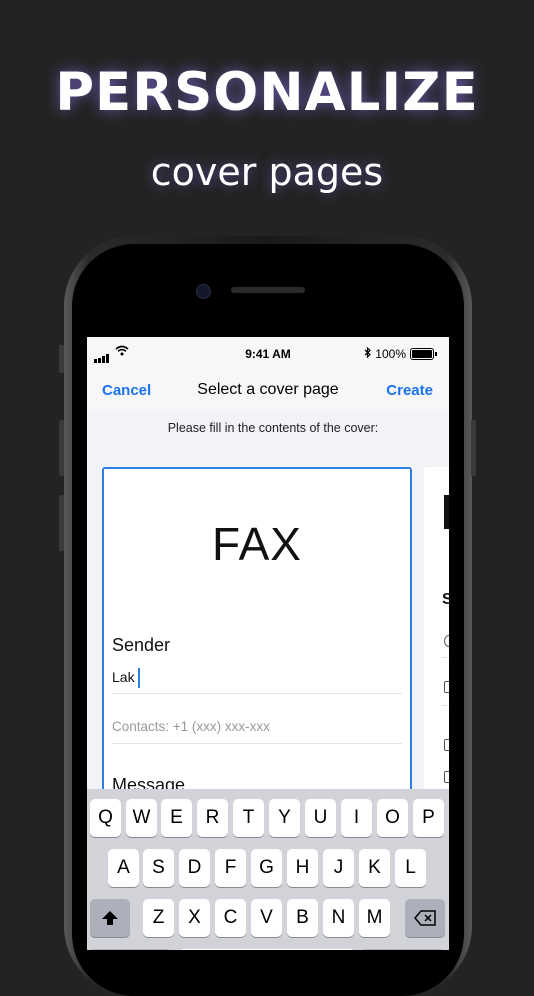  Describe the element at coordinates (338, 868) in the screenshot. I see `key-j: J` at that location.